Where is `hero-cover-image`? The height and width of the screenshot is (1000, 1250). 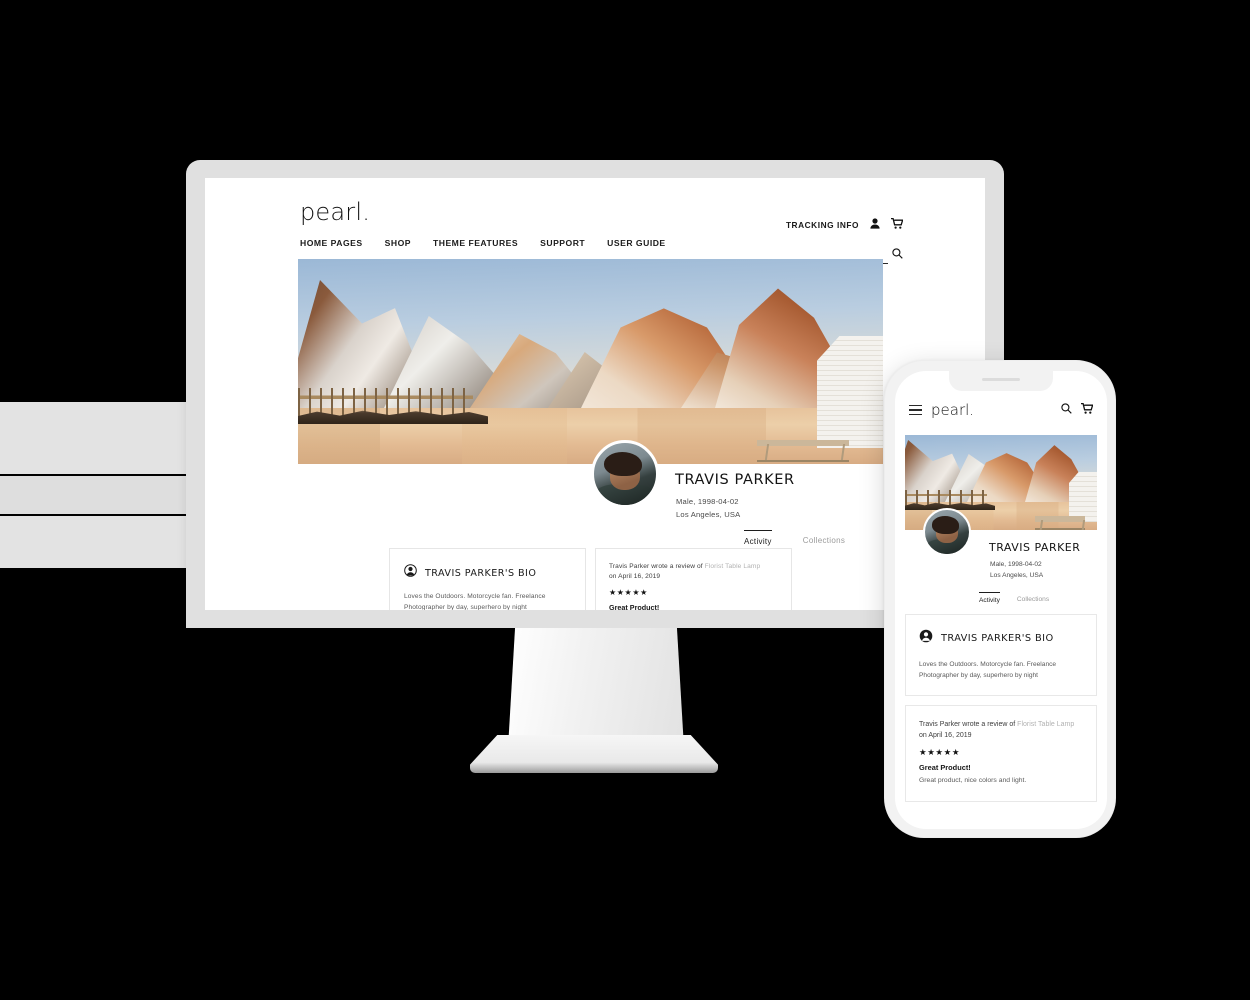
hero-cover-image is located at coordinates (590, 361).